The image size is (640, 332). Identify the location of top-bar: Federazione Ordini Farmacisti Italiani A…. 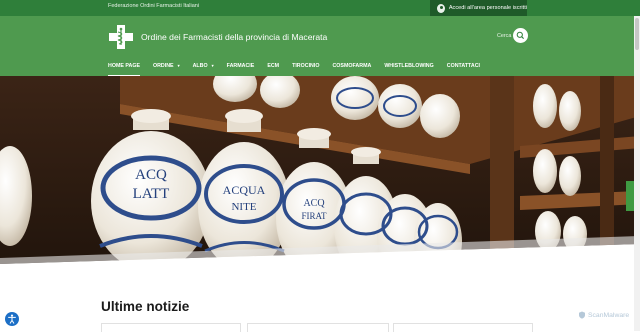
(320, 8).